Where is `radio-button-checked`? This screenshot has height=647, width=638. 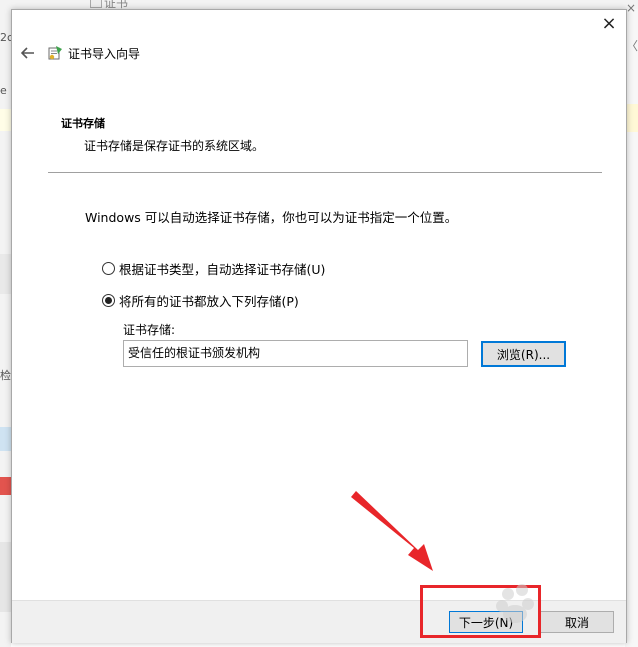
radio-button-checked is located at coordinates (108, 300).